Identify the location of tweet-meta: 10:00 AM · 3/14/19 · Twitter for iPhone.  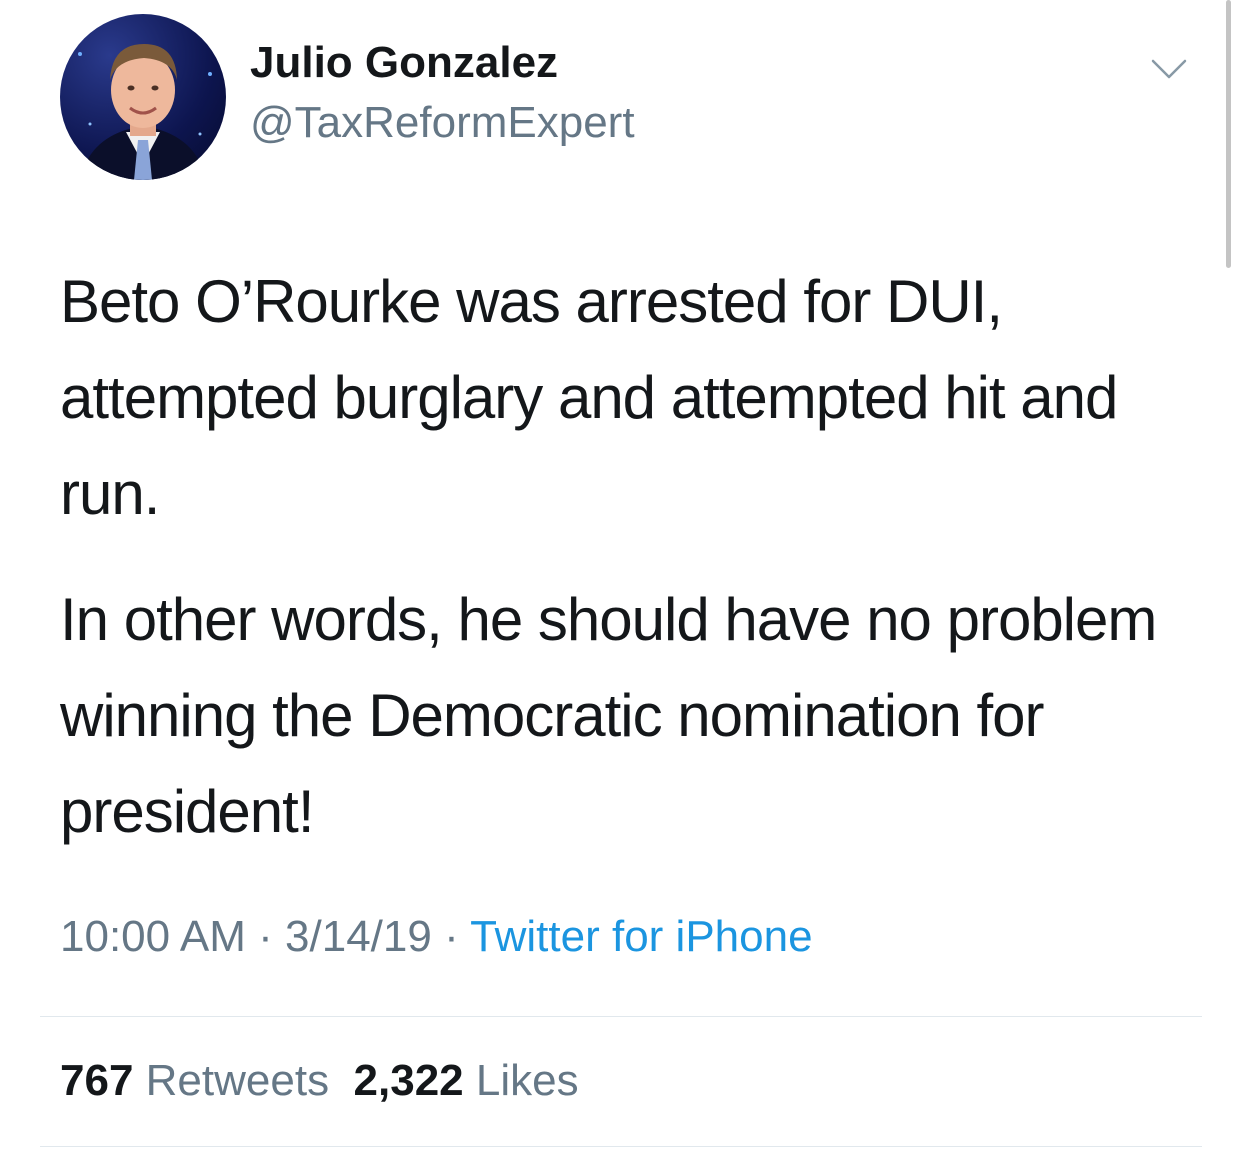
(436, 937).